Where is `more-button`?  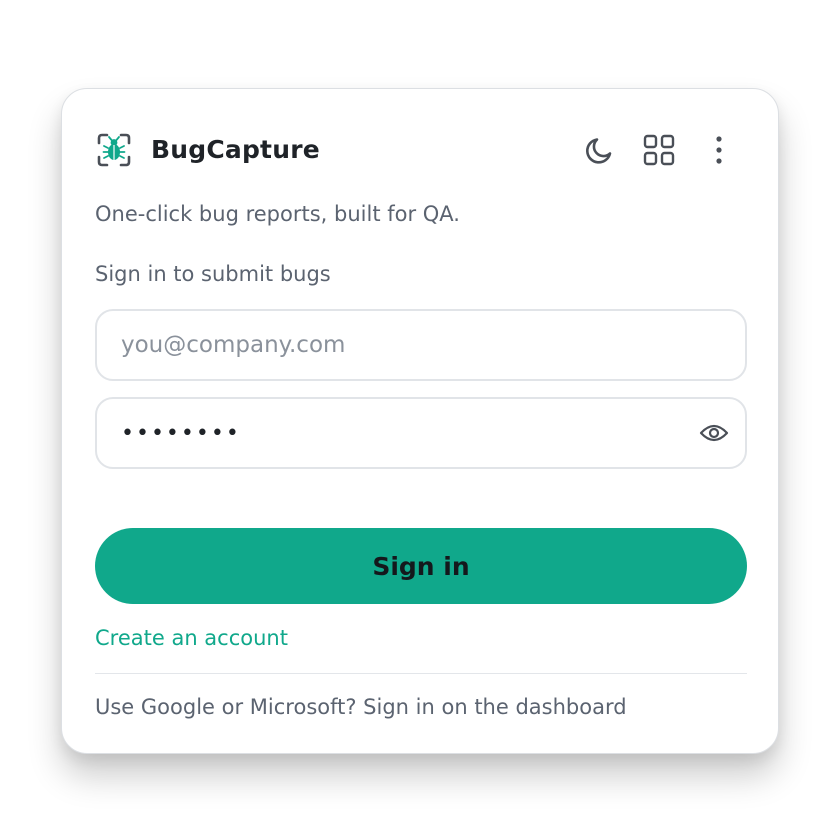 more-button is located at coordinates (719, 150).